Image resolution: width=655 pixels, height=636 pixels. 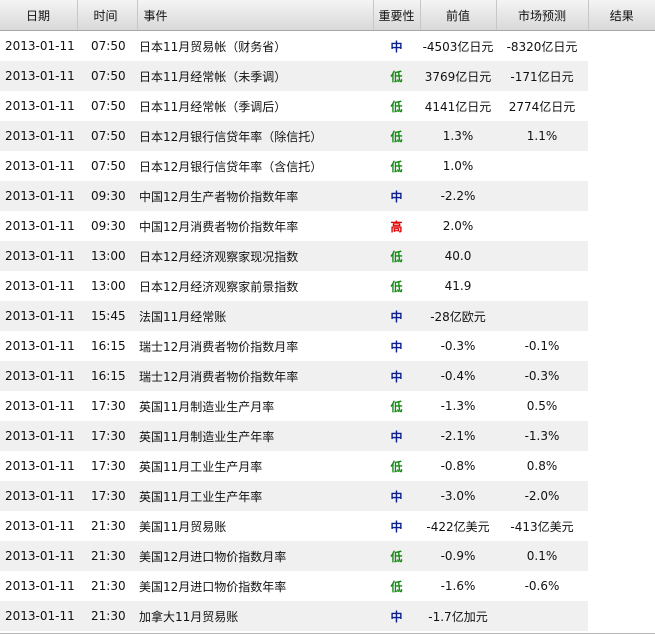 What do you see at coordinates (107, 226) in the screenshot?
I see `time-cell: 09:30` at bounding box center [107, 226].